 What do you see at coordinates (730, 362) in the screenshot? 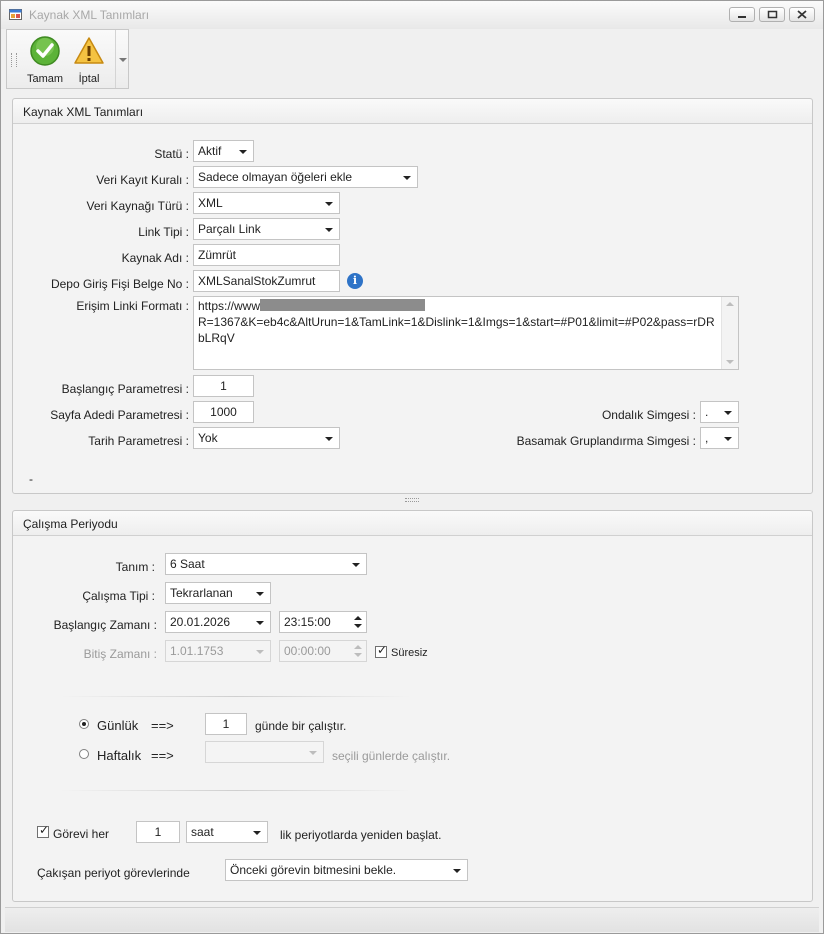
I see `scroll-down-icon` at bounding box center [730, 362].